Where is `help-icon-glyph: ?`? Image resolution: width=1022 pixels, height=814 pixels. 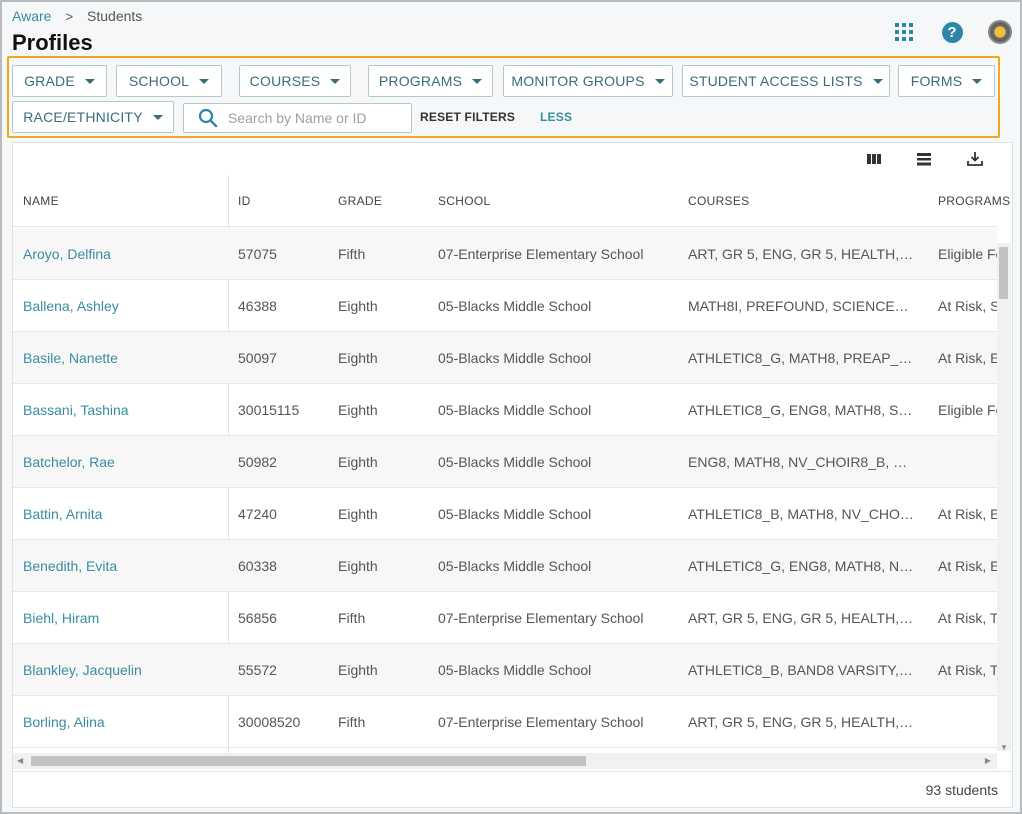
help-icon-glyph: ? is located at coordinates (952, 32).